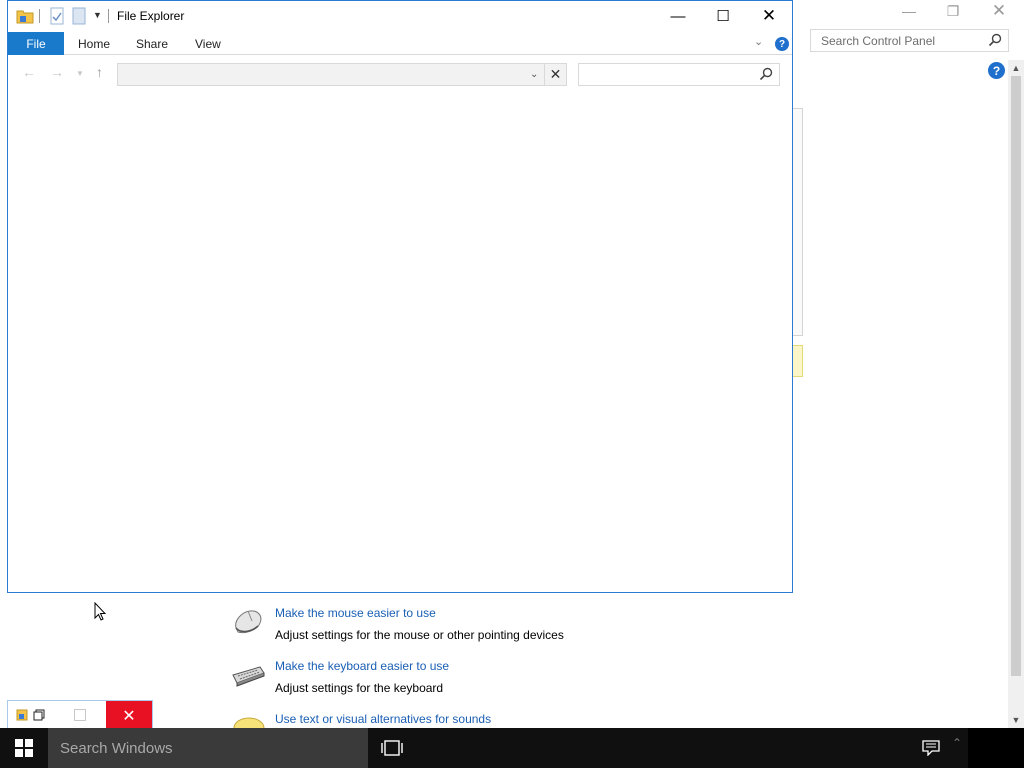 This screenshot has height=768, width=1024. What do you see at coordinates (151, 16) in the screenshot?
I see `window-title: File Explorer` at bounding box center [151, 16].